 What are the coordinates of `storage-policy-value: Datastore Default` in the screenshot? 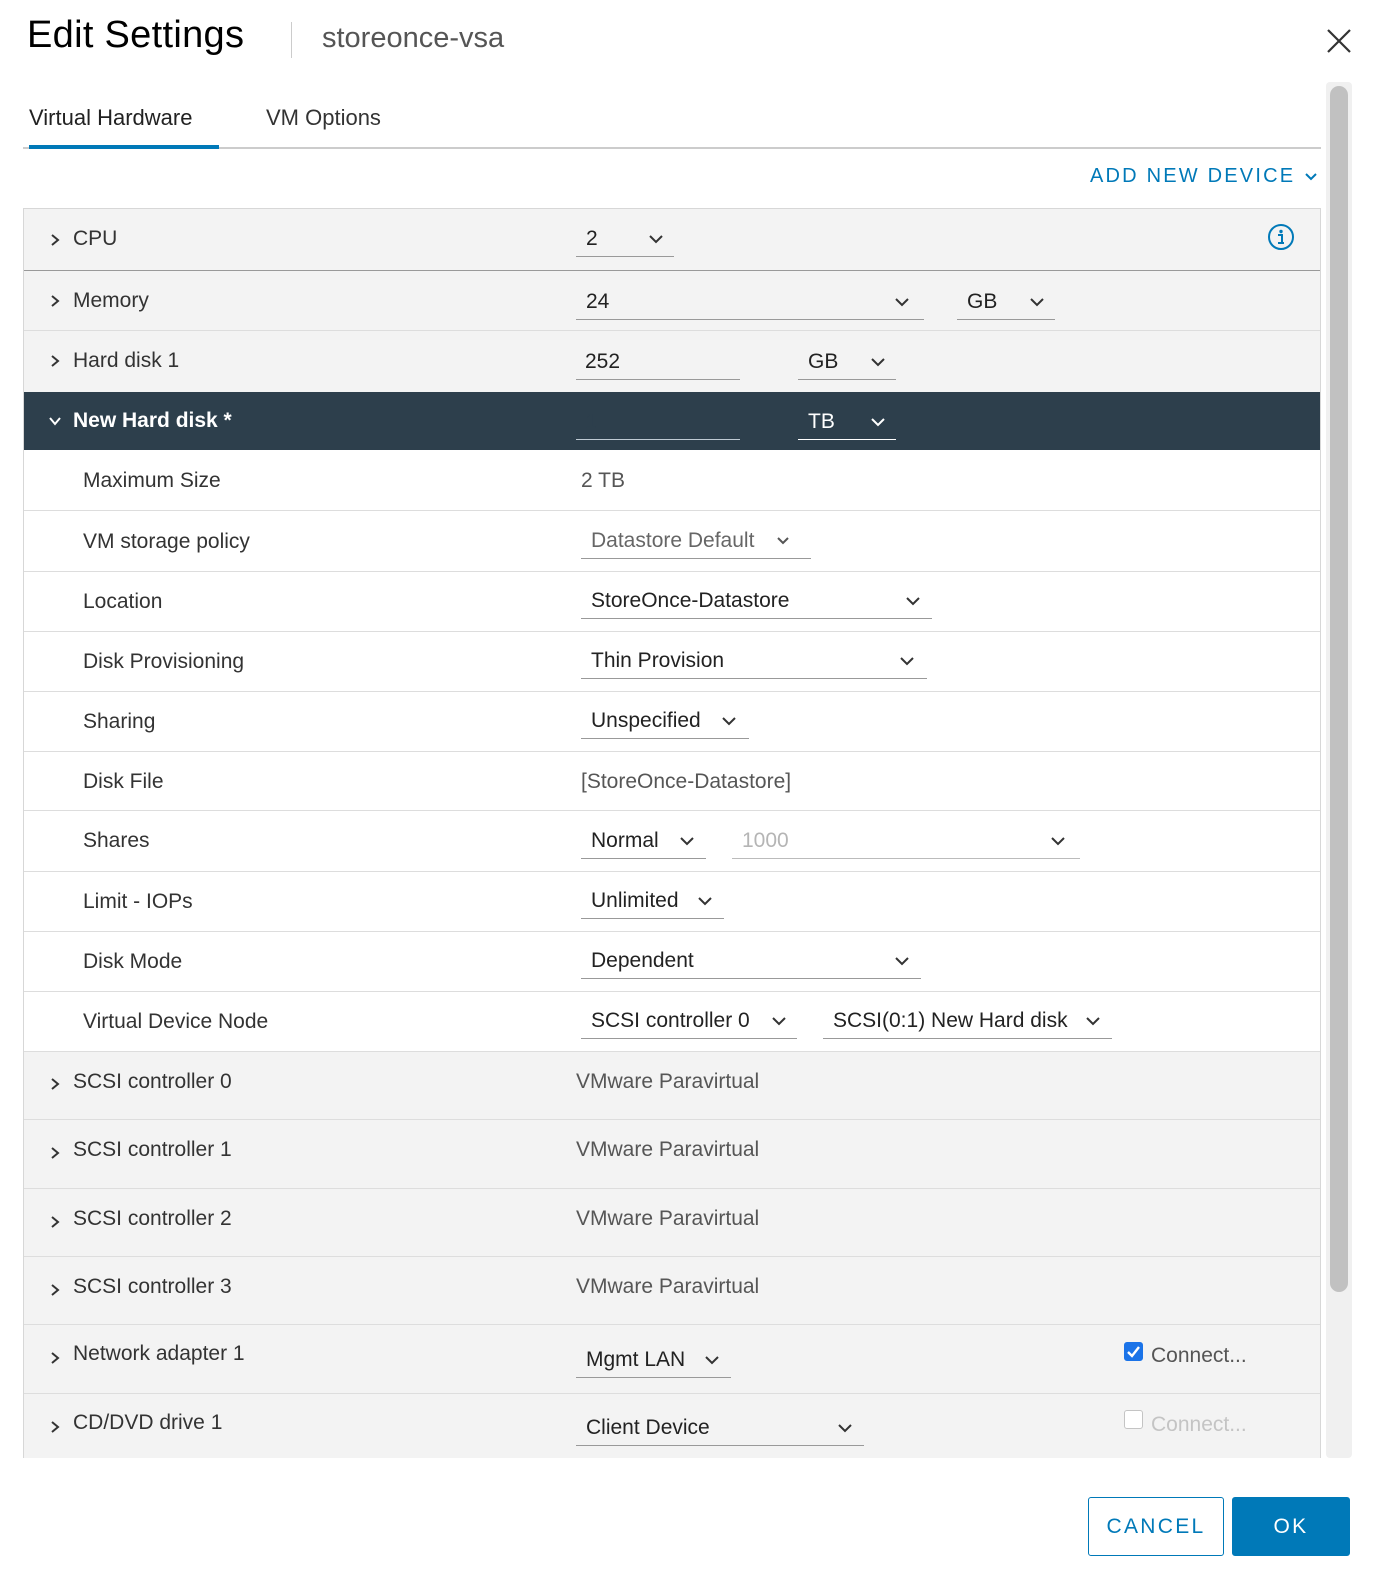 It's located at (673, 540).